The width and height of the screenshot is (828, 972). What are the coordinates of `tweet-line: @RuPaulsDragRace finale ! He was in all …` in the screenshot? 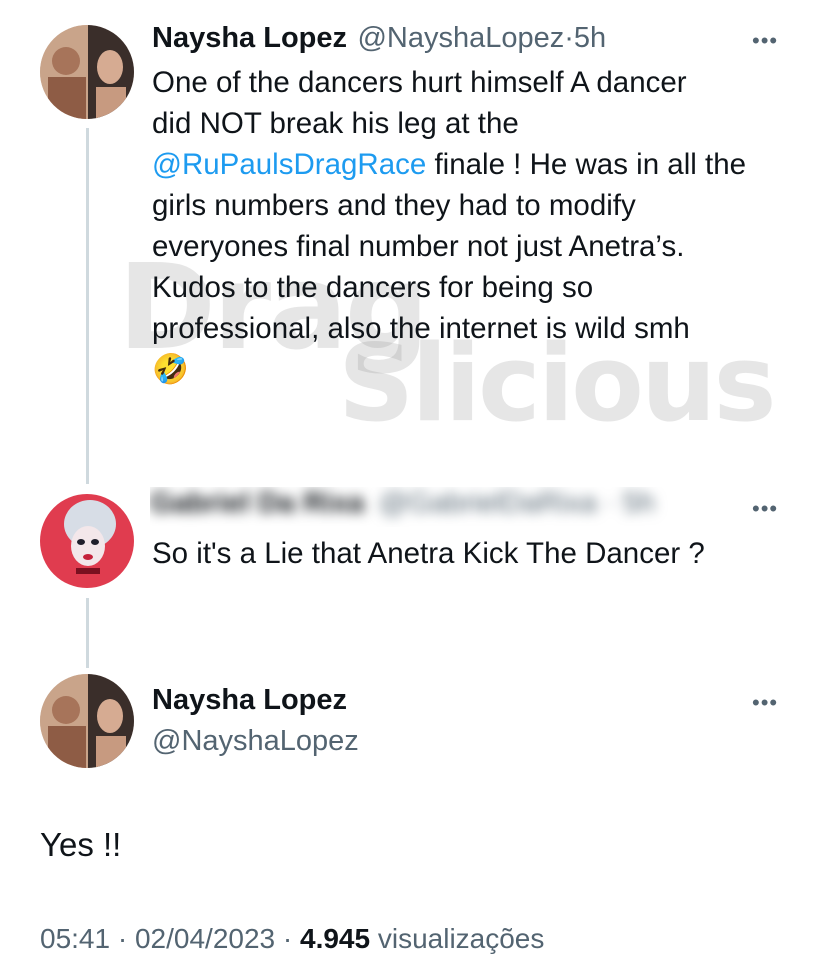 It's located at (477, 164).